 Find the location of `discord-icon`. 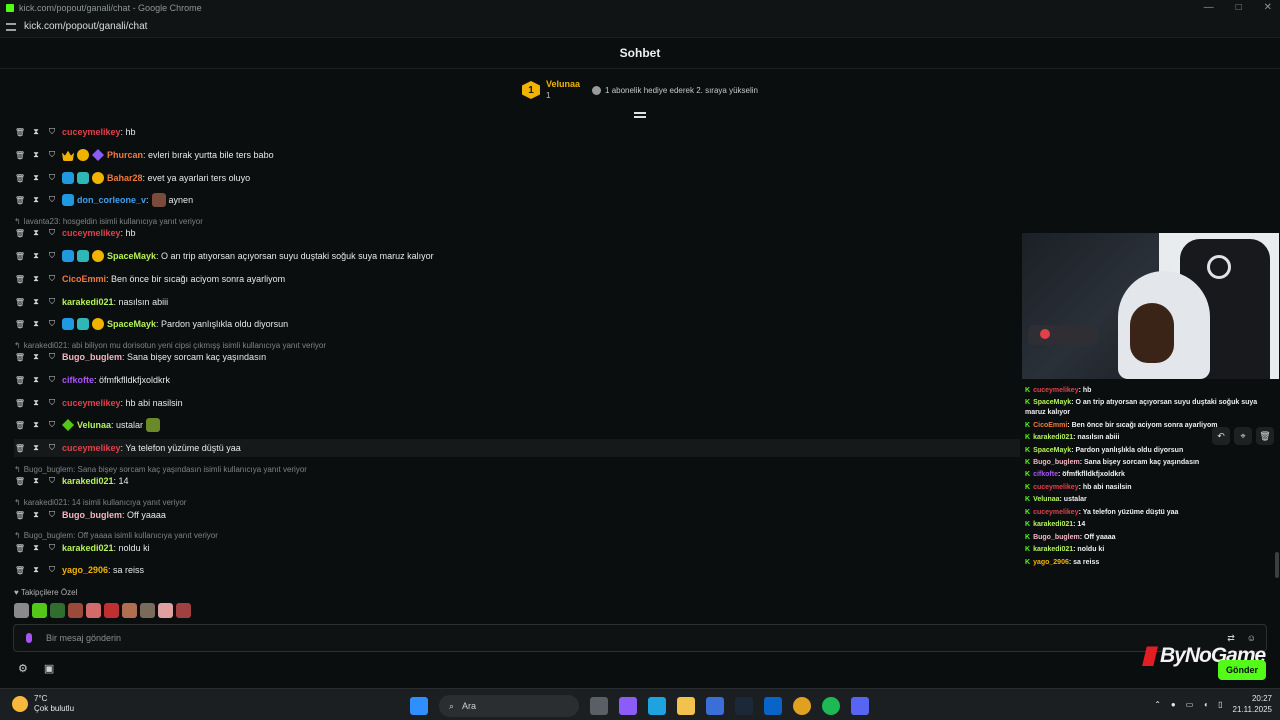

discord-icon is located at coordinates (860, 706).